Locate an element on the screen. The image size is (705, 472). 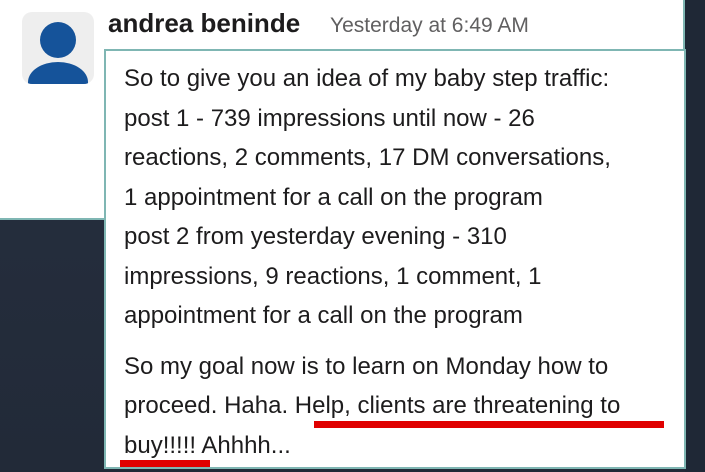
avatar is located at coordinates (58, 48).